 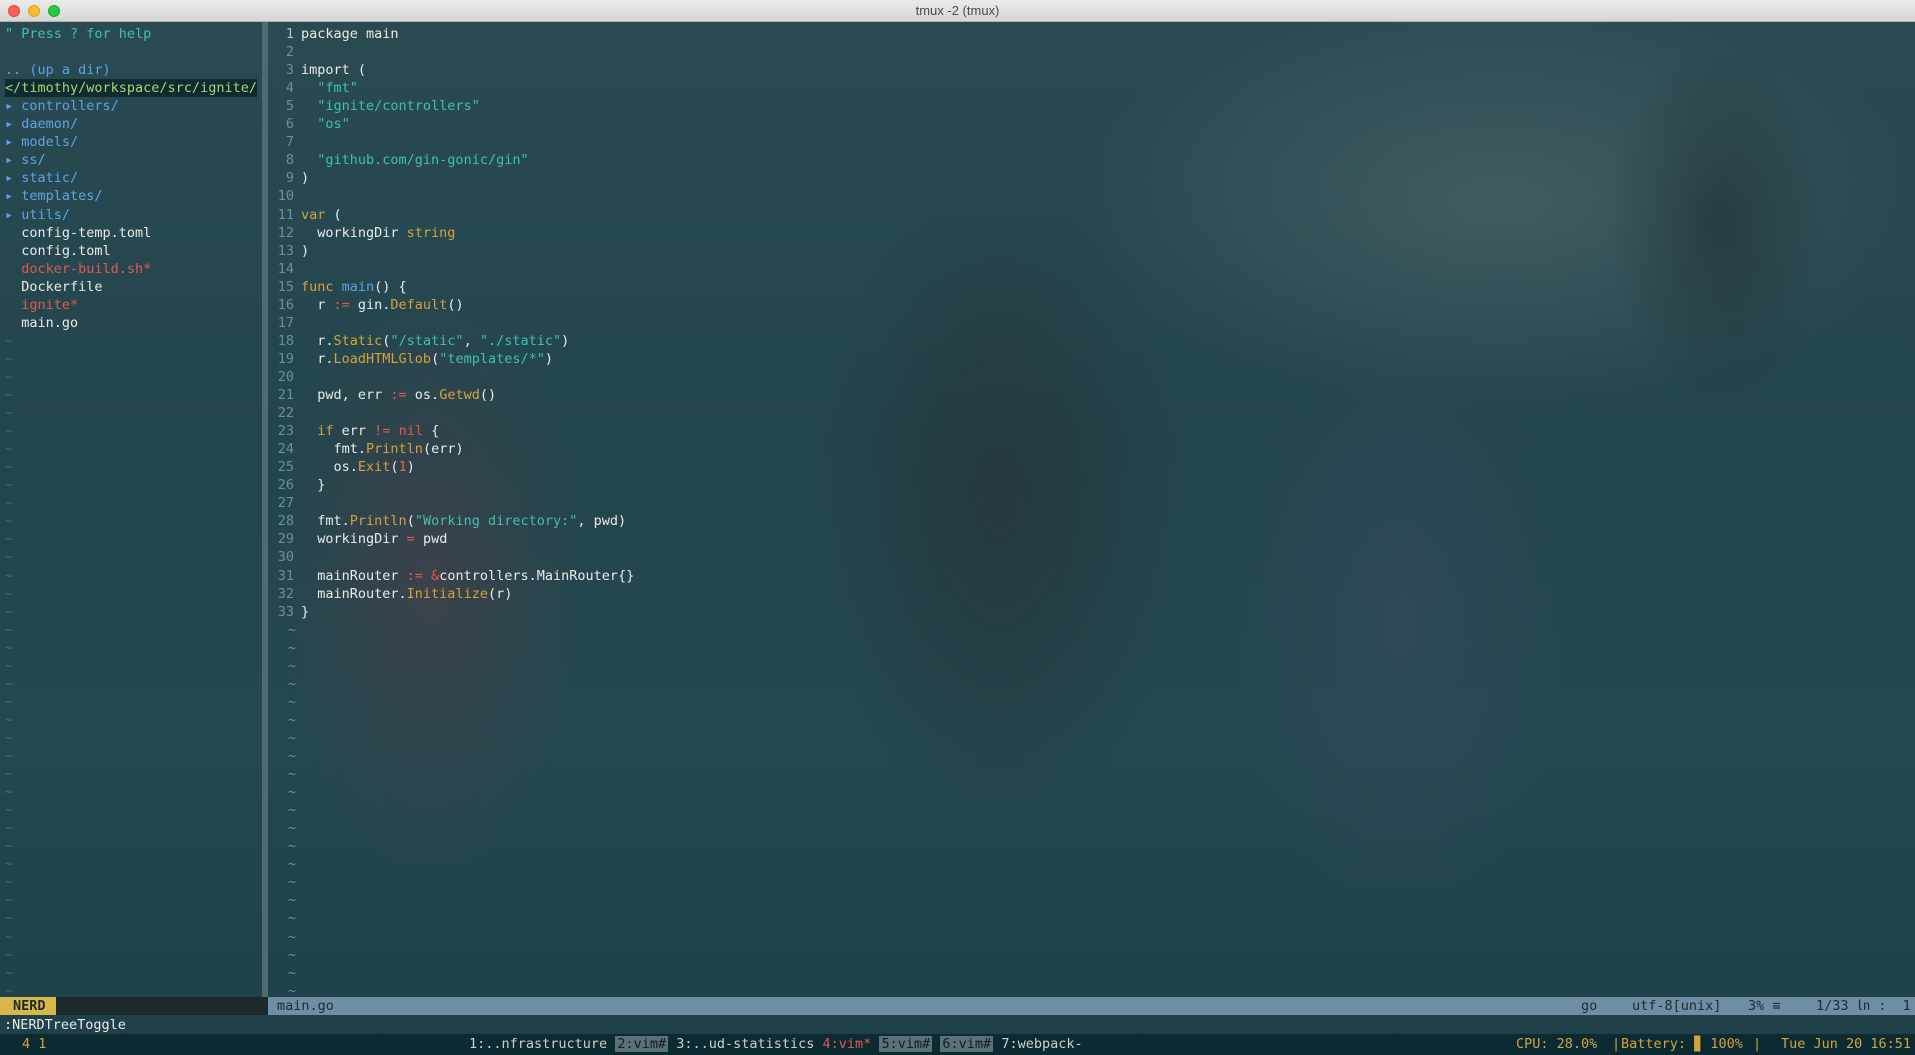 I want to click on code-line: package main, so click(x=350, y=34).